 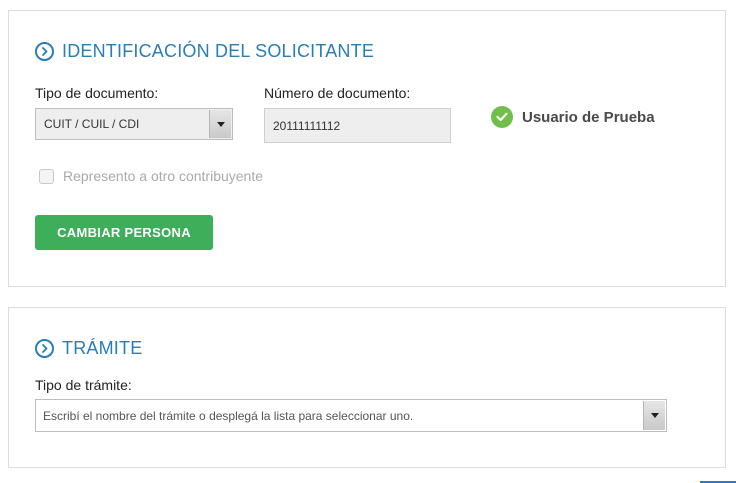 I want to click on numero-documento-input: 20111111112, so click(x=357, y=125).